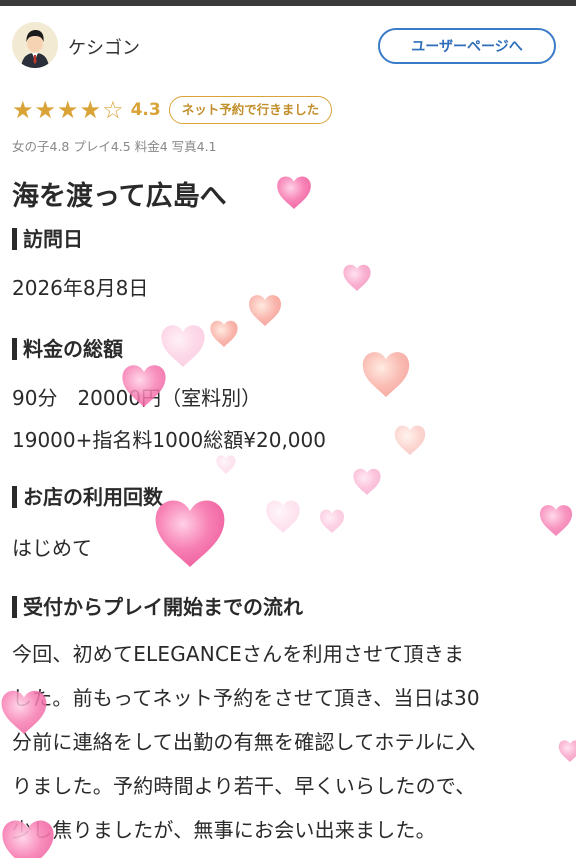 The image size is (576, 858). Describe the element at coordinates (285, 48) in the screenshot. I see `review-header: ケシゴン ユーザーページへ` at that location.